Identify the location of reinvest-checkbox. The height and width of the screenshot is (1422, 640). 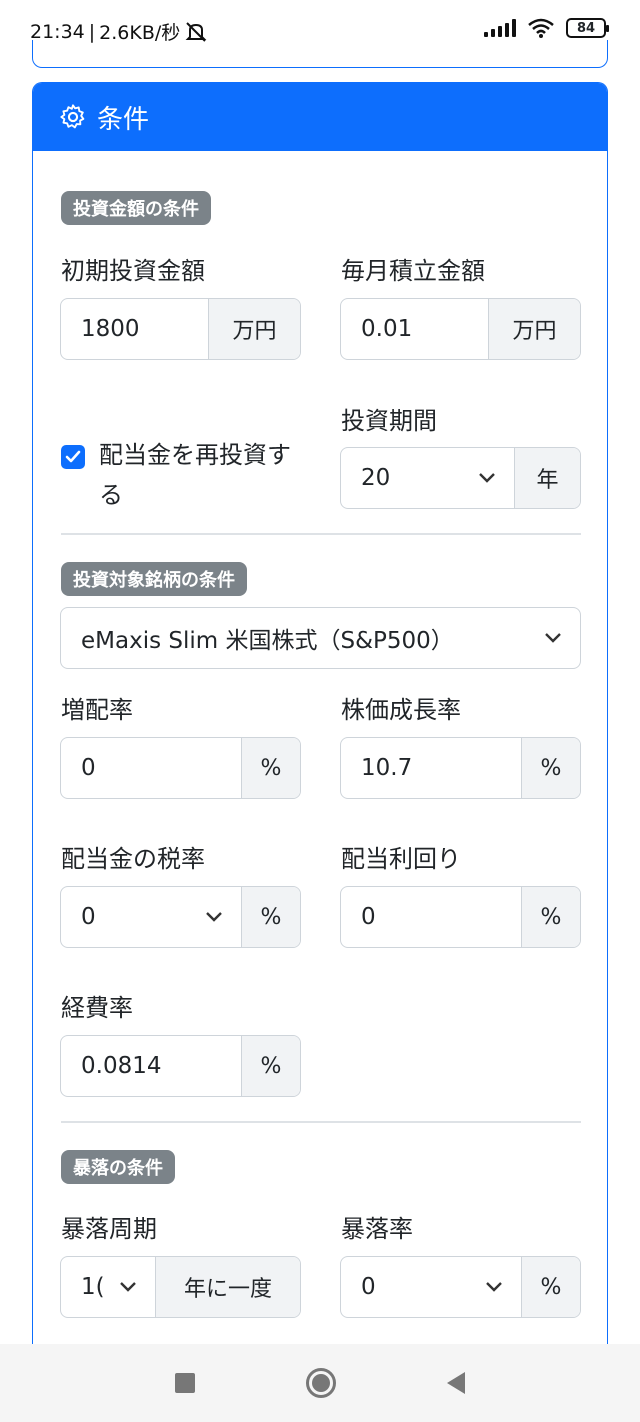
(73, 457).